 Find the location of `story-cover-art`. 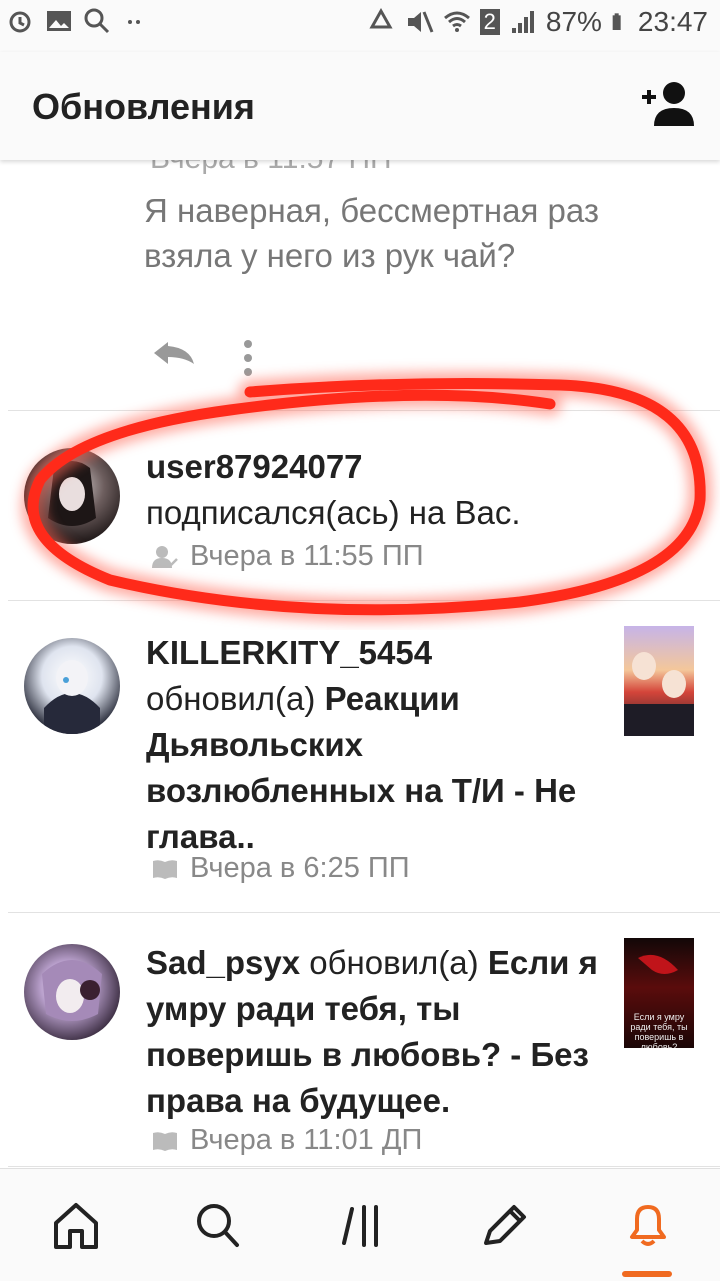

story-cover-art is located at coordinates (659, 694).